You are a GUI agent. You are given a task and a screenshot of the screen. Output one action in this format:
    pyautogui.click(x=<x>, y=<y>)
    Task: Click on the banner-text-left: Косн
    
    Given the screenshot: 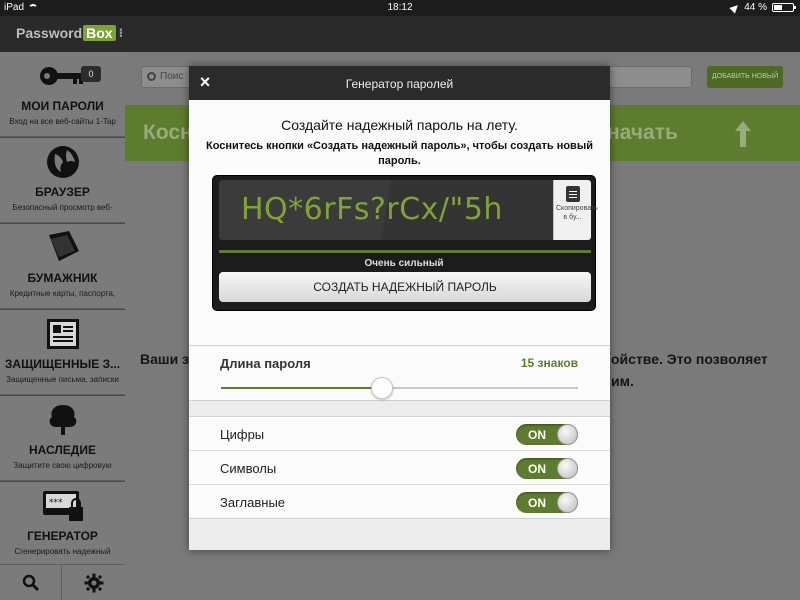 What is the action you would take?
    pyautogui.click(x=168, y=132)
    